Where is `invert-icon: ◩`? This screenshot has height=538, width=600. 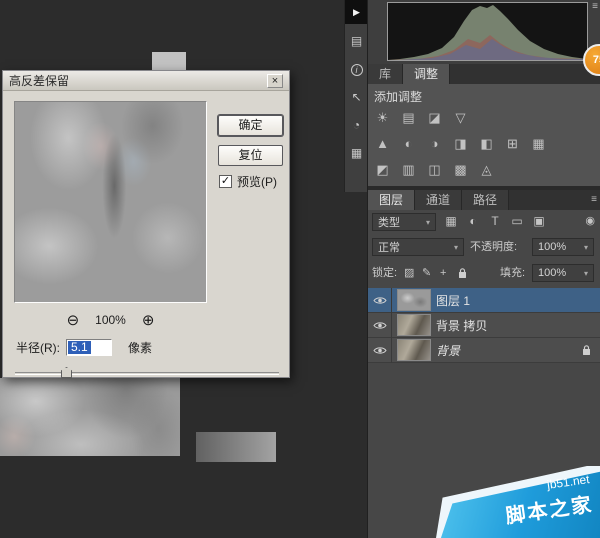
invert-icon: ◩ is located at coordinates (382, 169).